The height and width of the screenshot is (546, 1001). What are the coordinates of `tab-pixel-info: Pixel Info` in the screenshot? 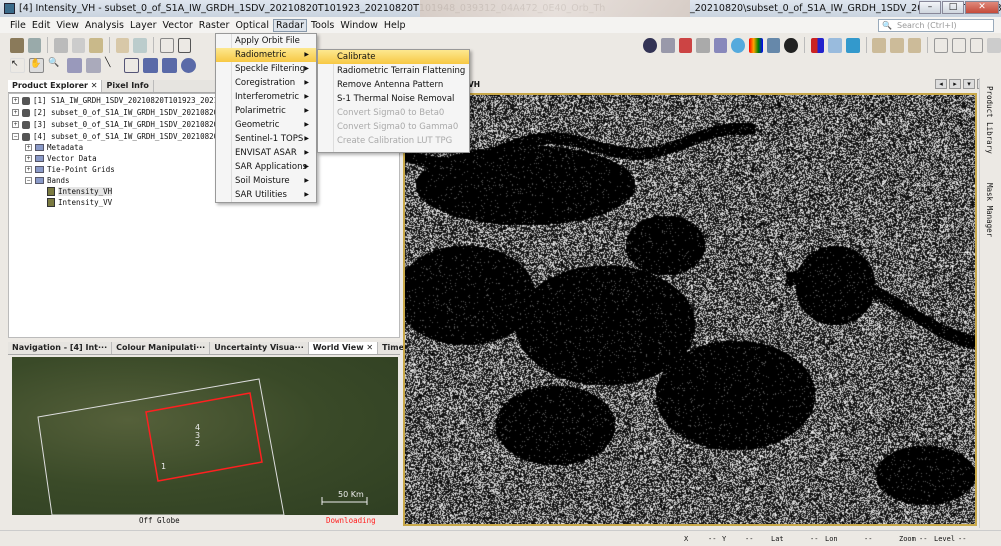 It's located at (128, 86).